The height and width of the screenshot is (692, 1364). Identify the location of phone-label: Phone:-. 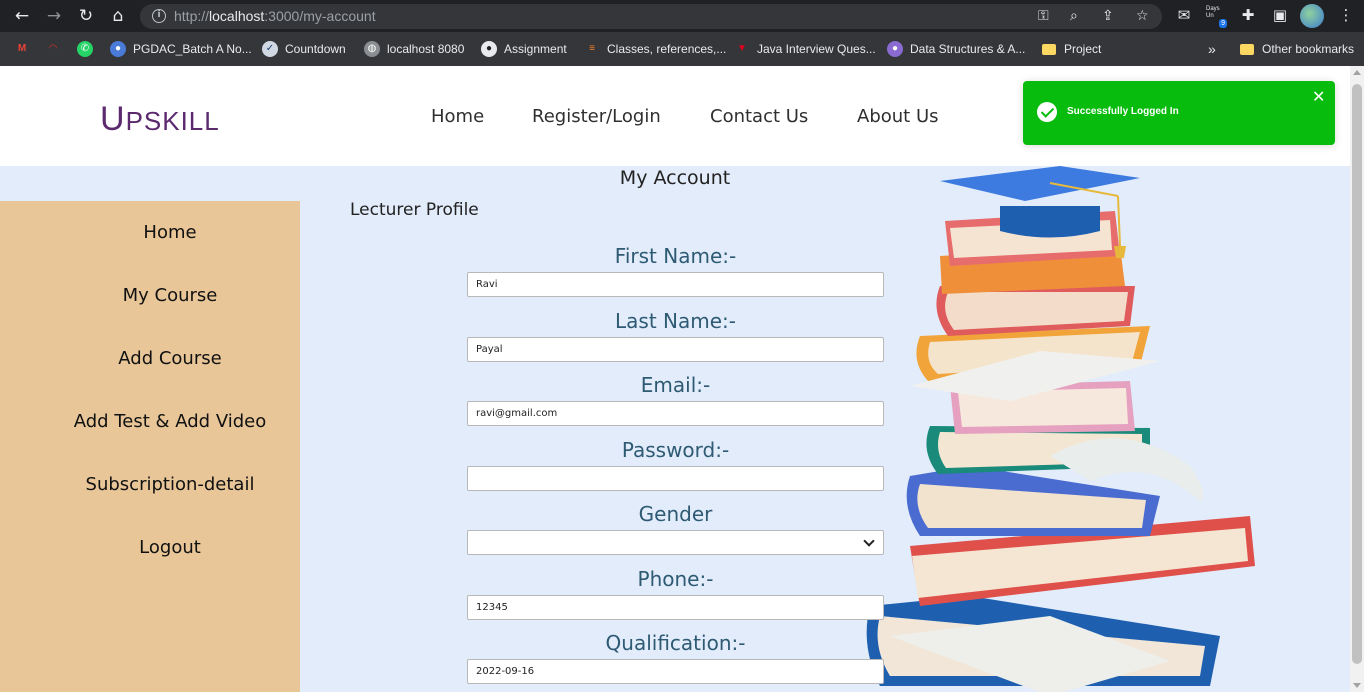
(675, 579).